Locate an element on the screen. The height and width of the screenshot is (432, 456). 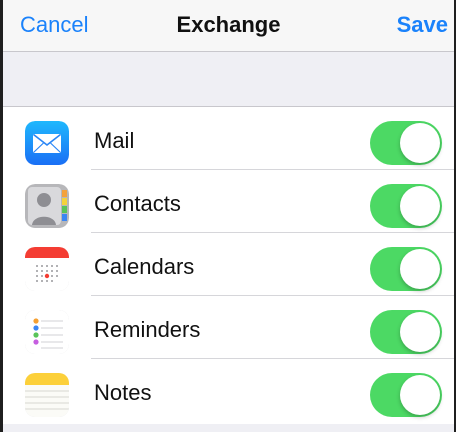
list-item-calendars: Calendars is located at coordinates (228, 264).